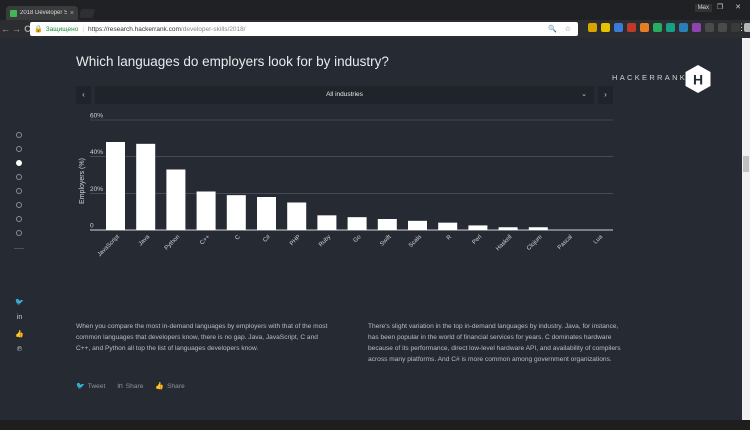 The width and height of the screenshot is (750, 430). What do you see at coordinates (5, 29) in the screenshot?
I see `back-icon: ←` at bounding box center [5, 29].